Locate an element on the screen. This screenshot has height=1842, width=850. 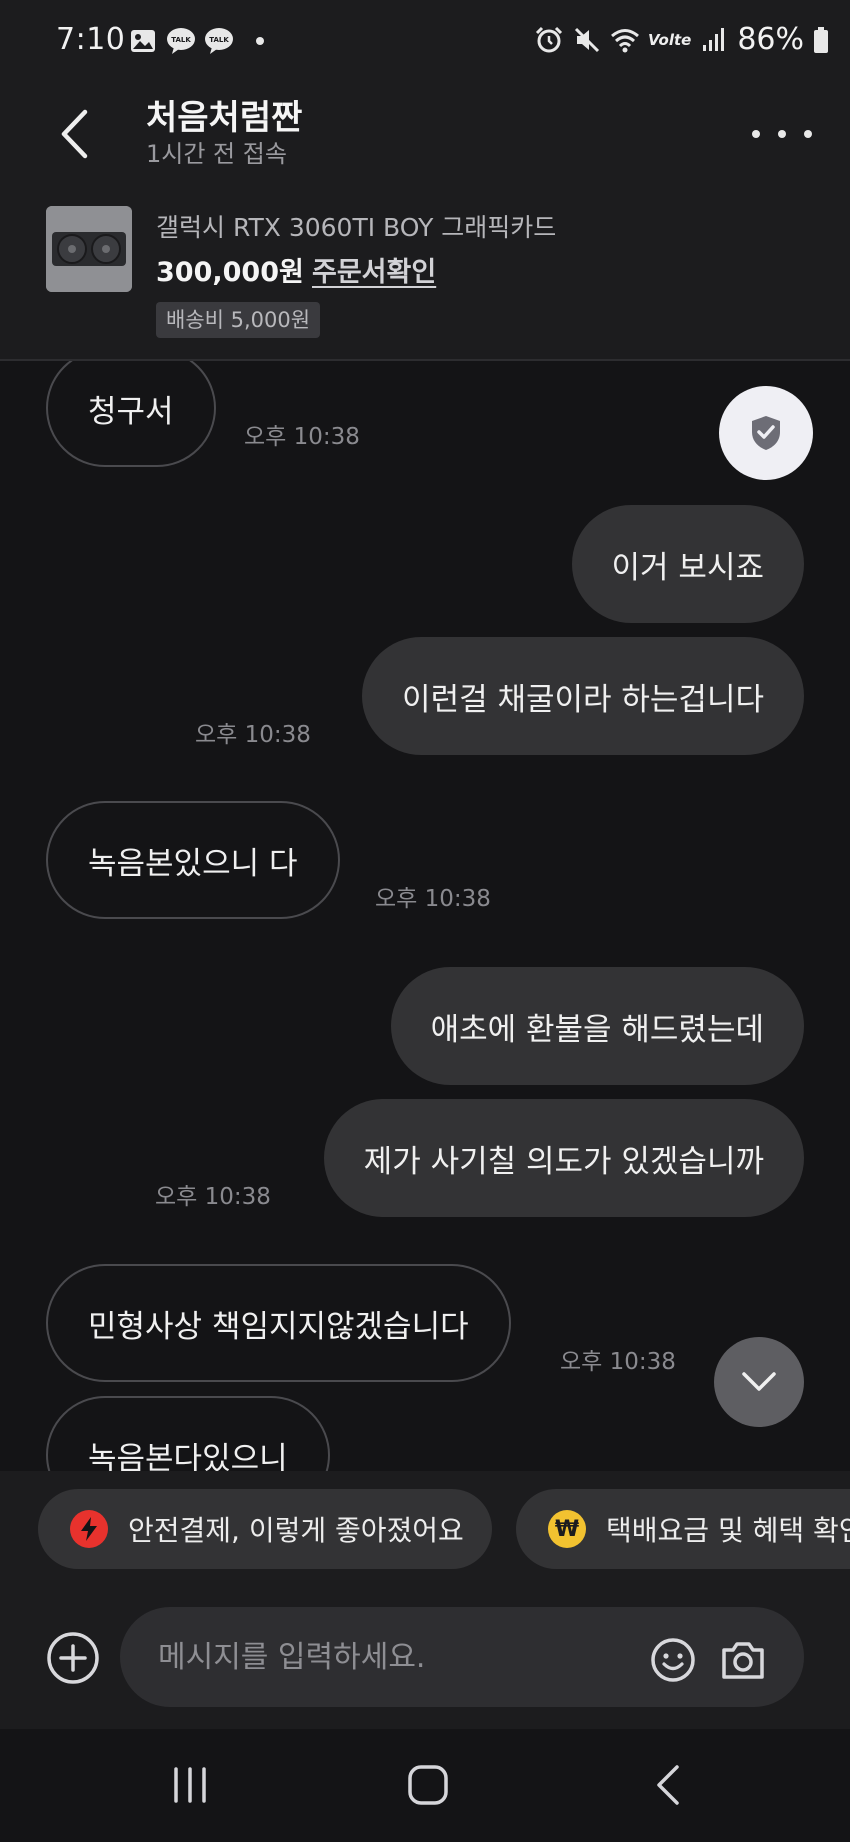
quick-action-chips: 안전결제, 이렇게 좋아졌어요 ₩ 택배요금 및 혜택 확인 is located at coordinates (425, 1526).